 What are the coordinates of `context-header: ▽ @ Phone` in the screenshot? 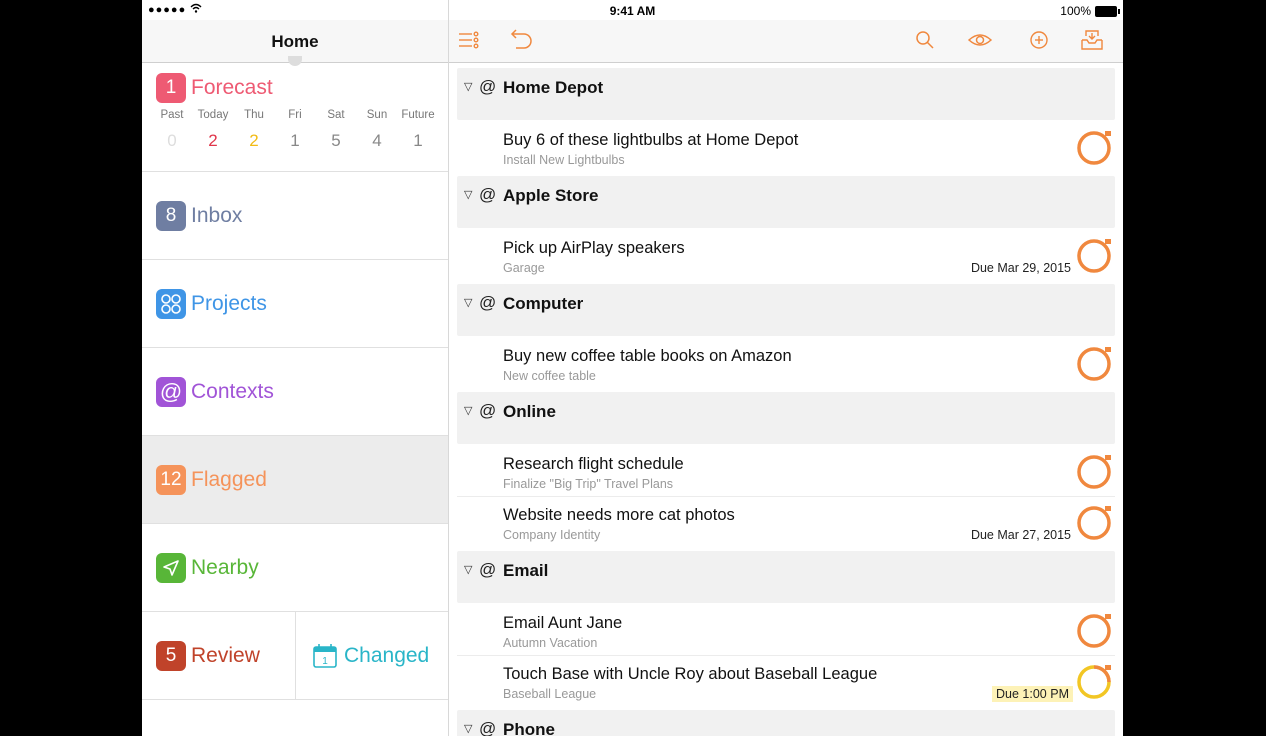 It's located at (786, 723).